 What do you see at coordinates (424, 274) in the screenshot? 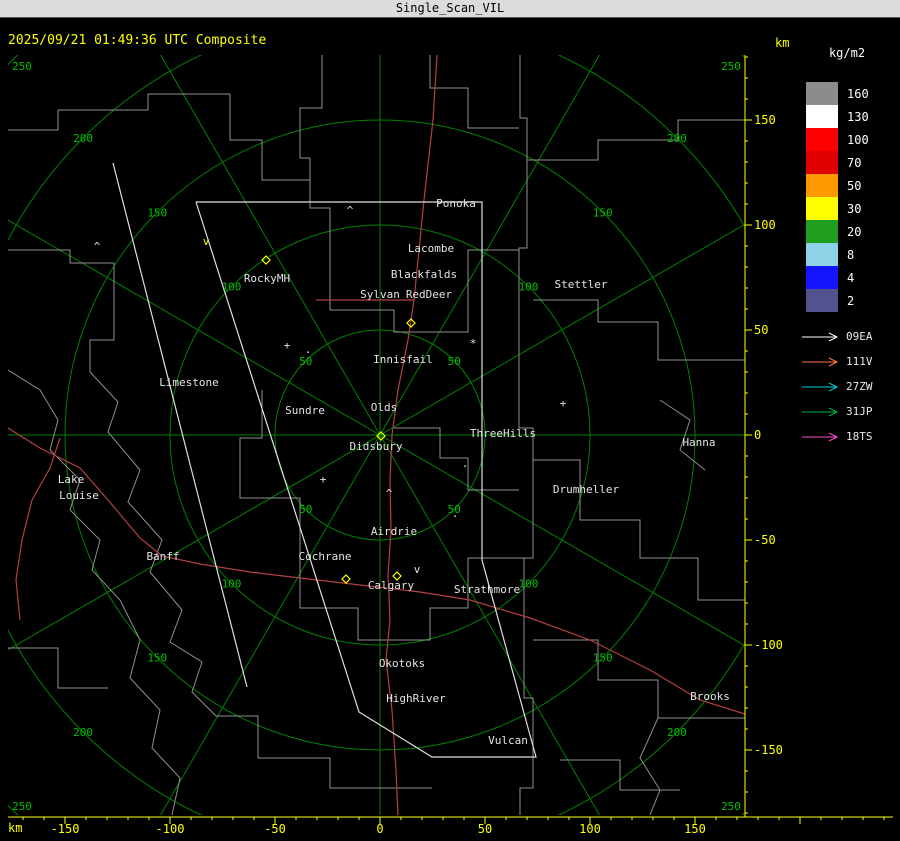
I see `city-label: Blackfalds` at bounding box center [424, 274].